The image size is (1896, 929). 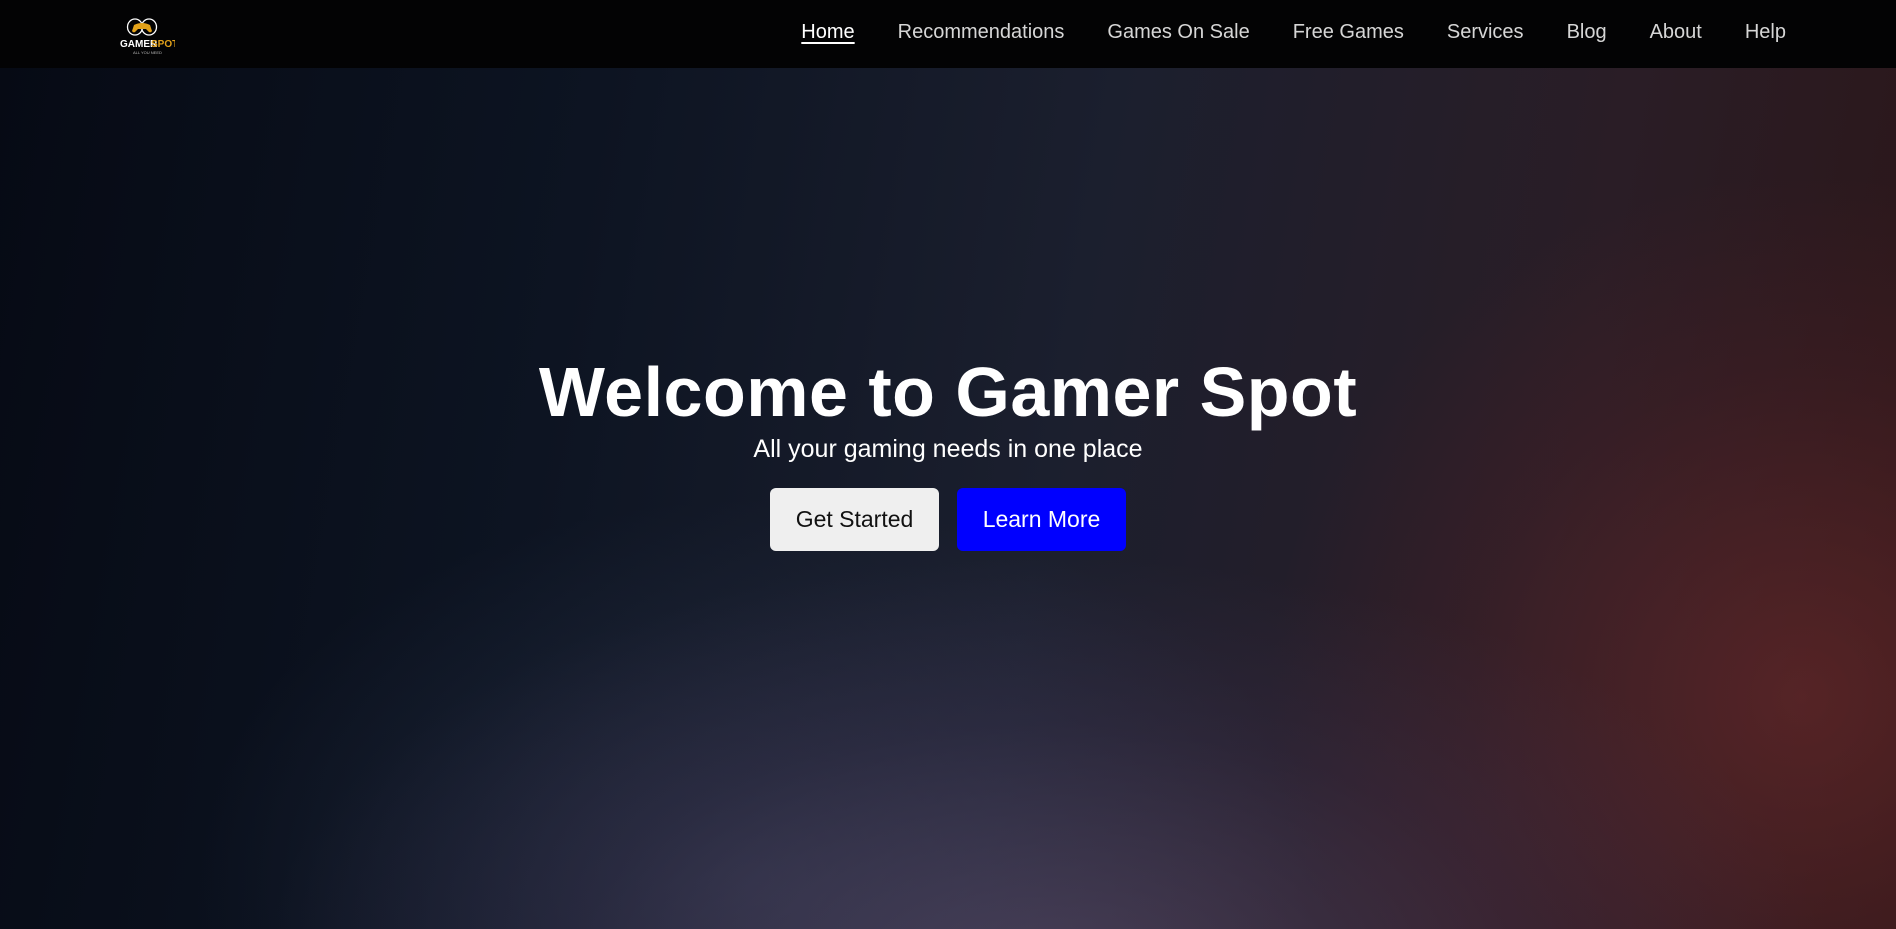 What do you see at coordinates (948, 519) in the screenshot?
I see `hero-buttons: Get Started Learn More` at bounding box center [948, 519].